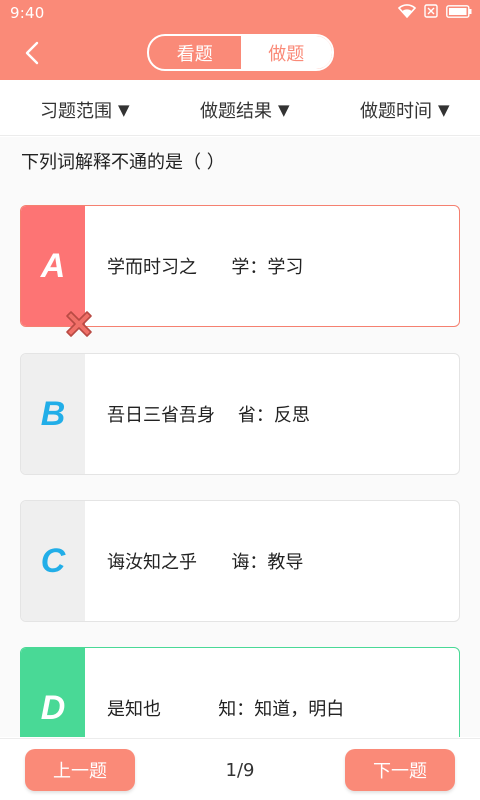 This screenshot has width=480, height=800. What do you see at coordinates (76, 111) in the screenshot?
I see `filter-range-label: 习题范围` at bounding box center [76, 111].